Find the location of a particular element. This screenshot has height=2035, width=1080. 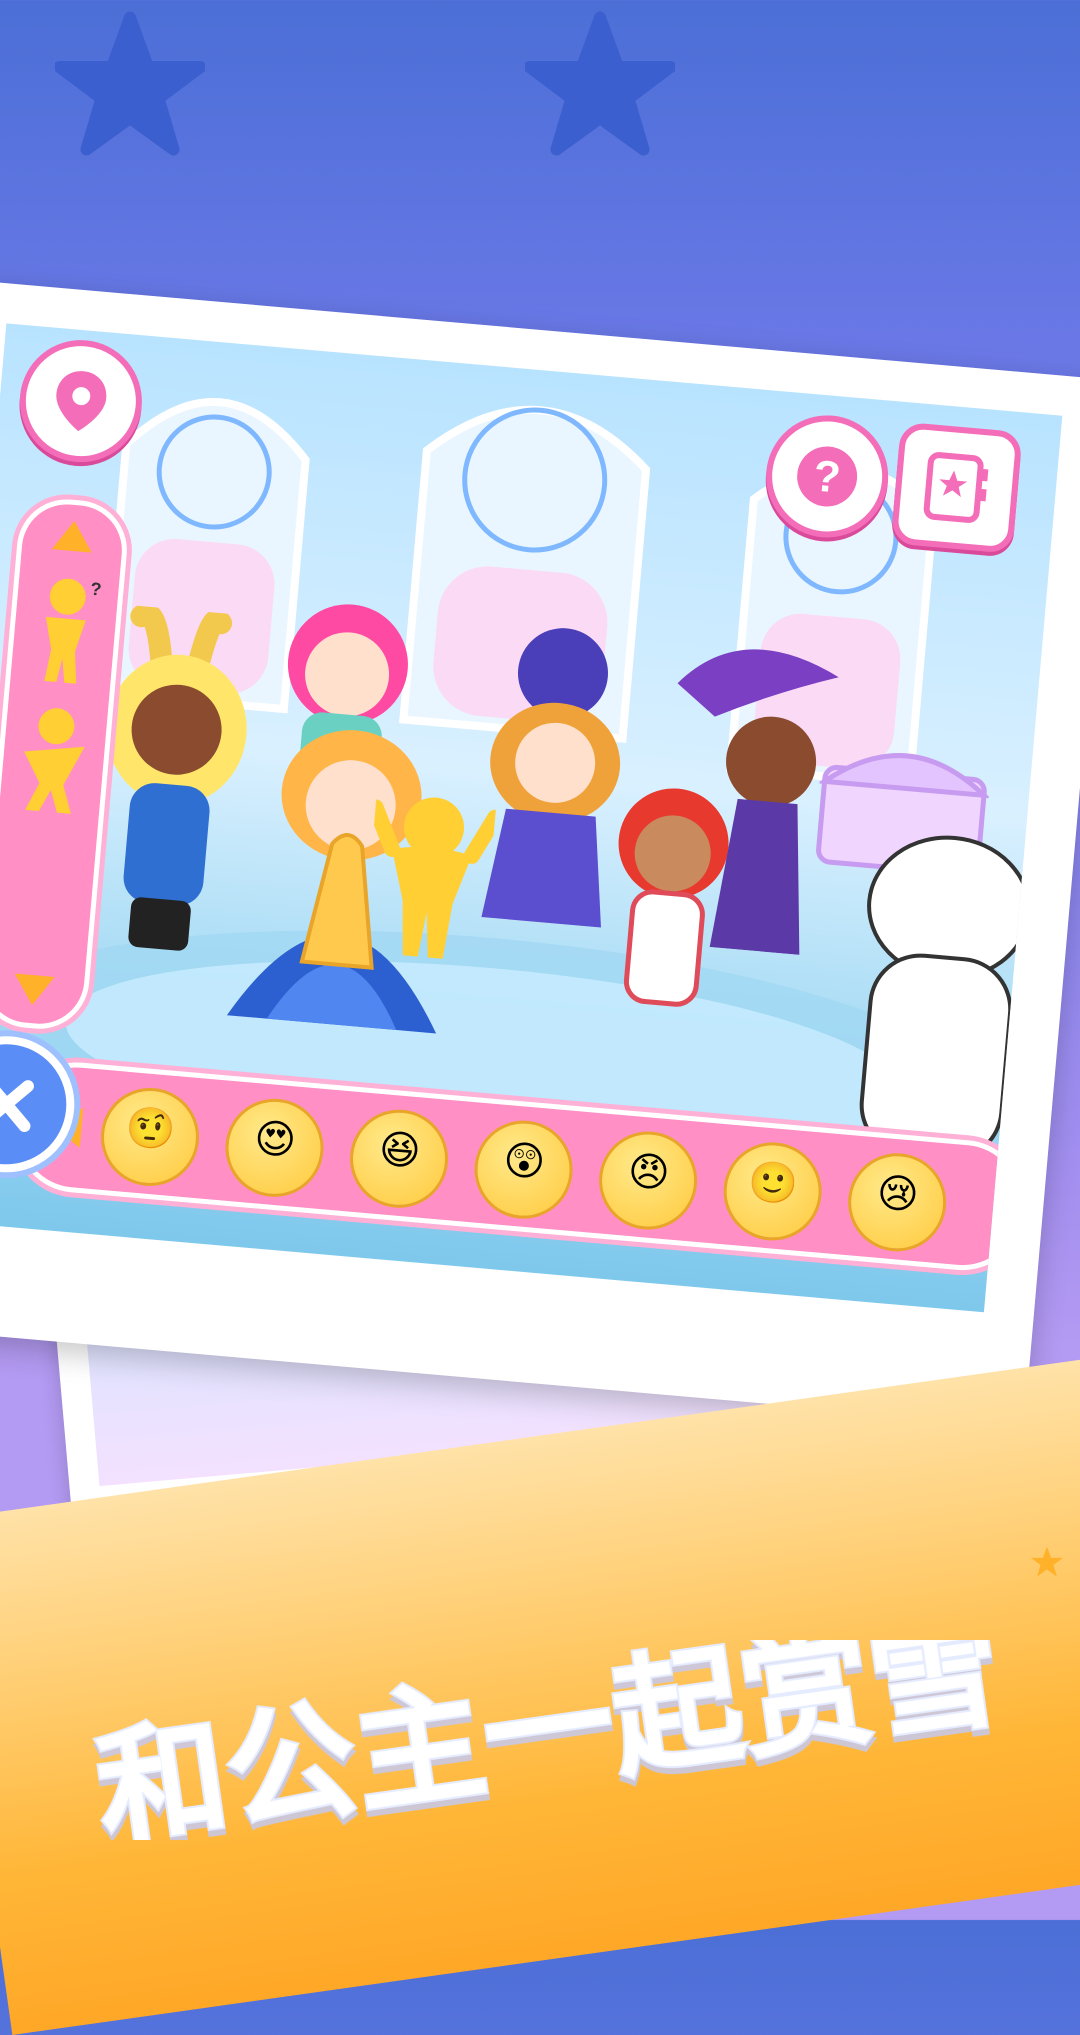

shocked-emoji-glyph: 😲 is located at coordinates (524, 1161).